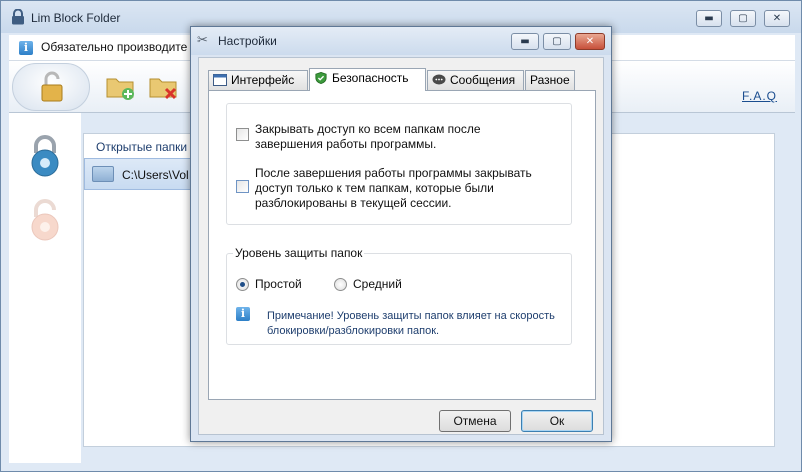  I want to click on checkbox2-line3: разблокированы в текущей сессии., so click(353, 203).